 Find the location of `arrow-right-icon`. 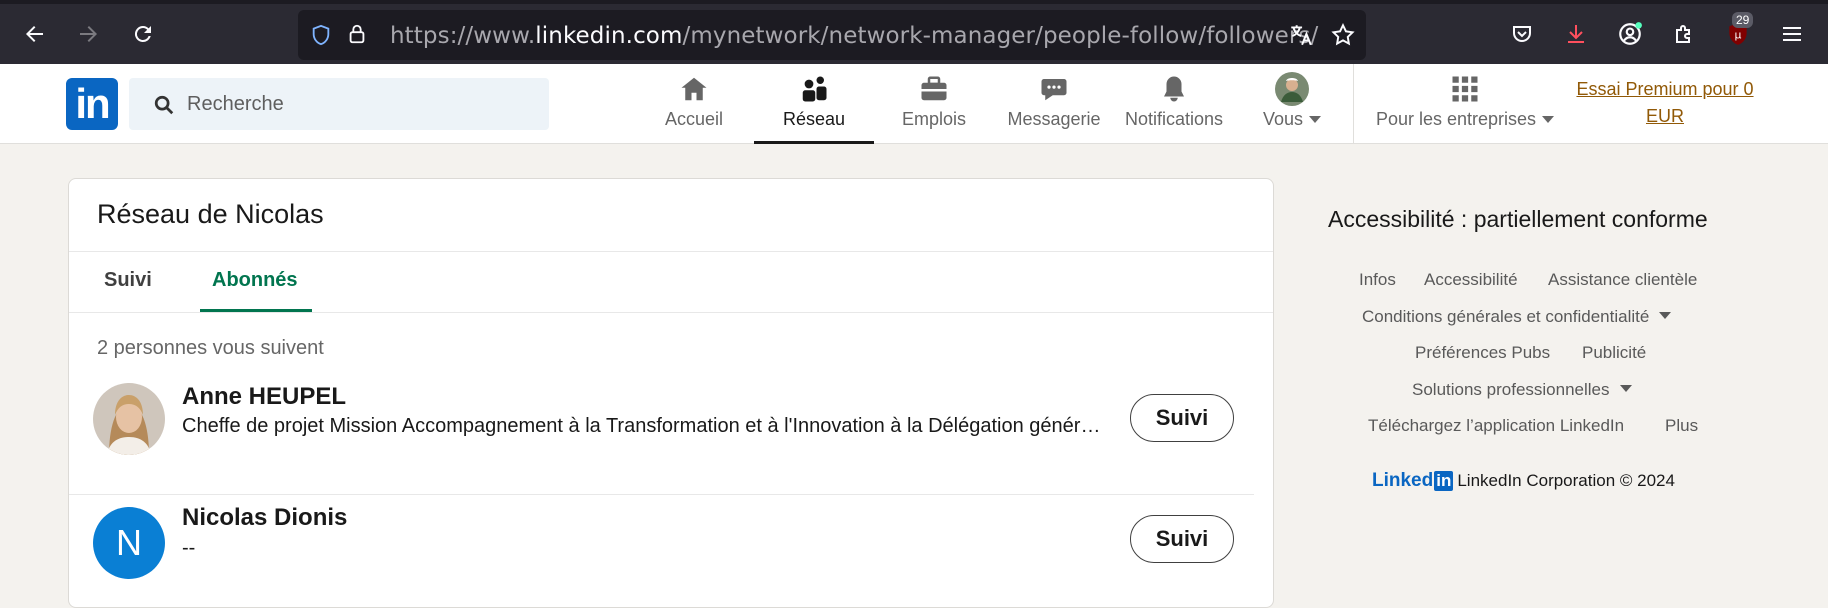

arrow-right-icon is located at coordinates (88, 34).